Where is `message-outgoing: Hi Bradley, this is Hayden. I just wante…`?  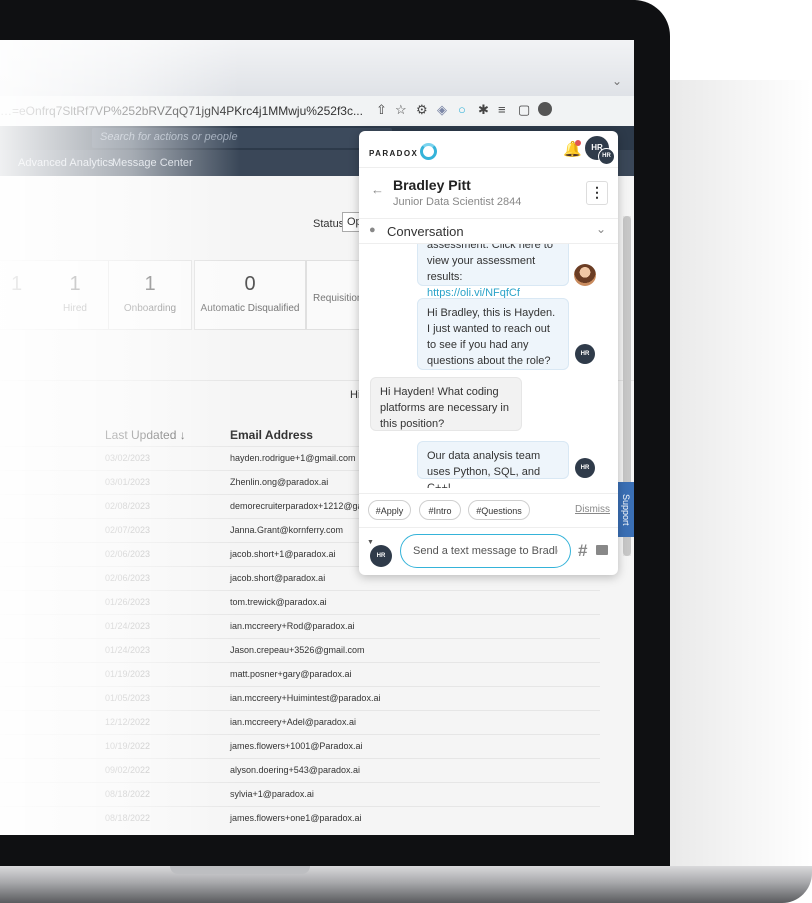
message-outgoing: Hi Bradley, this is Hayden. I just wante… is located at coordinates (493, 334).